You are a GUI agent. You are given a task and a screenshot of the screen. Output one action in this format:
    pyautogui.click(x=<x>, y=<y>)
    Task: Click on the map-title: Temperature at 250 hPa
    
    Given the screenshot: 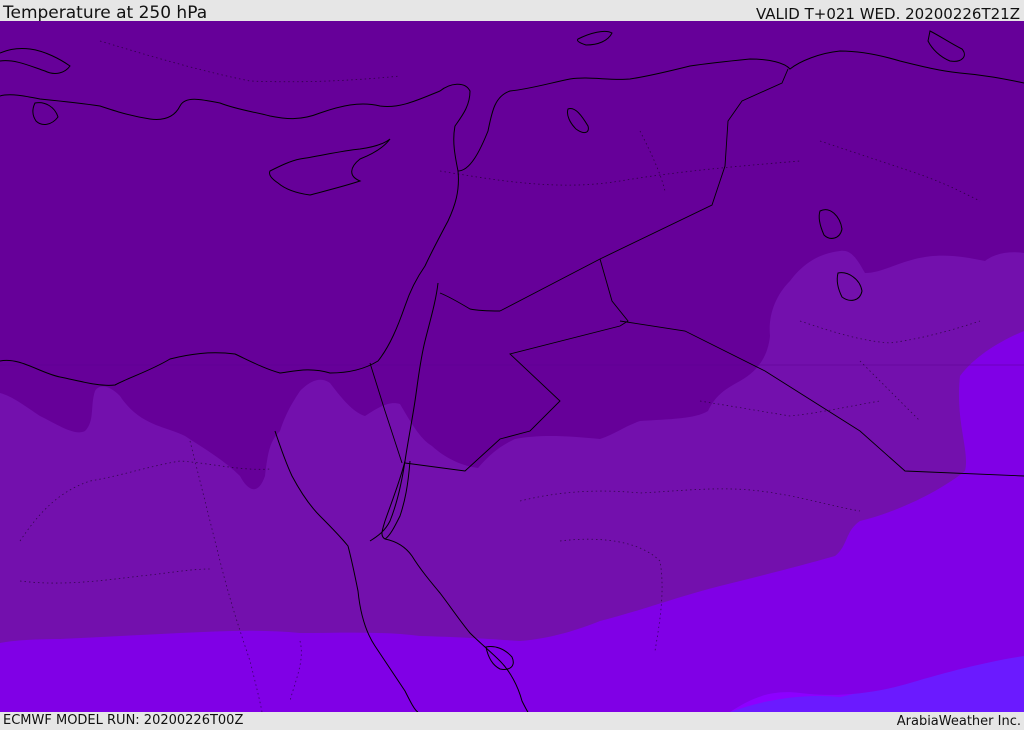 What is the action you would take?
    pyautogui.click(x=105, y=13)
    